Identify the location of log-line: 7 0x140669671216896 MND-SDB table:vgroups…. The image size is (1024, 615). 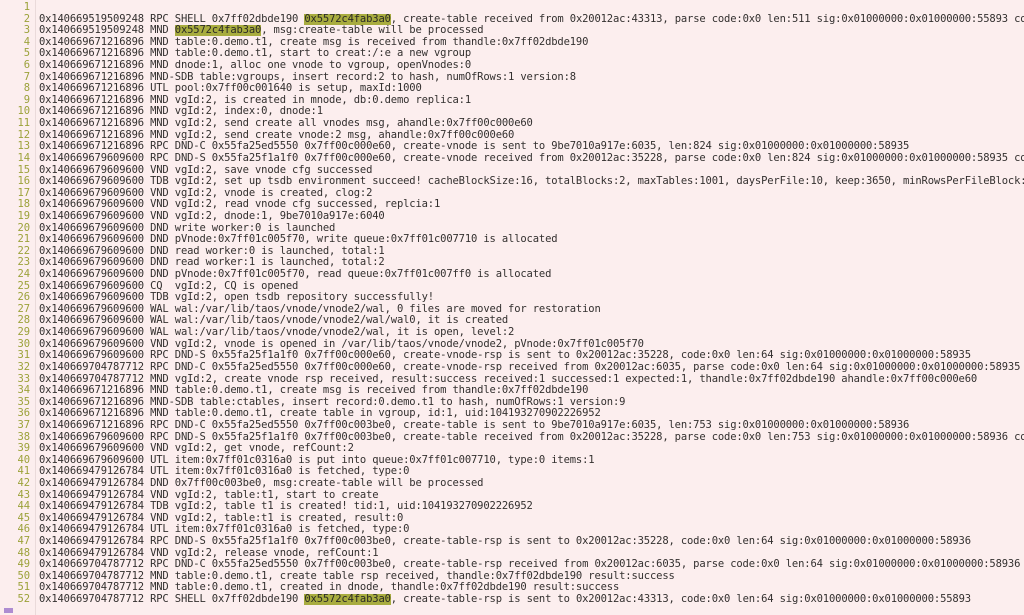
(512, 77).